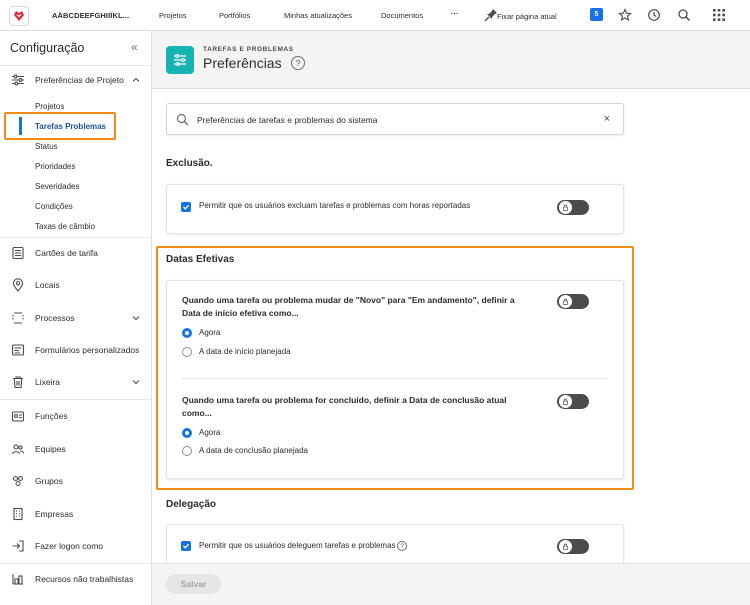 The width and height of the screenshot is (750, 605). Describe the element at coordinates (242, 63) in the screenshot. I see `page-title: Preferências` at that location.